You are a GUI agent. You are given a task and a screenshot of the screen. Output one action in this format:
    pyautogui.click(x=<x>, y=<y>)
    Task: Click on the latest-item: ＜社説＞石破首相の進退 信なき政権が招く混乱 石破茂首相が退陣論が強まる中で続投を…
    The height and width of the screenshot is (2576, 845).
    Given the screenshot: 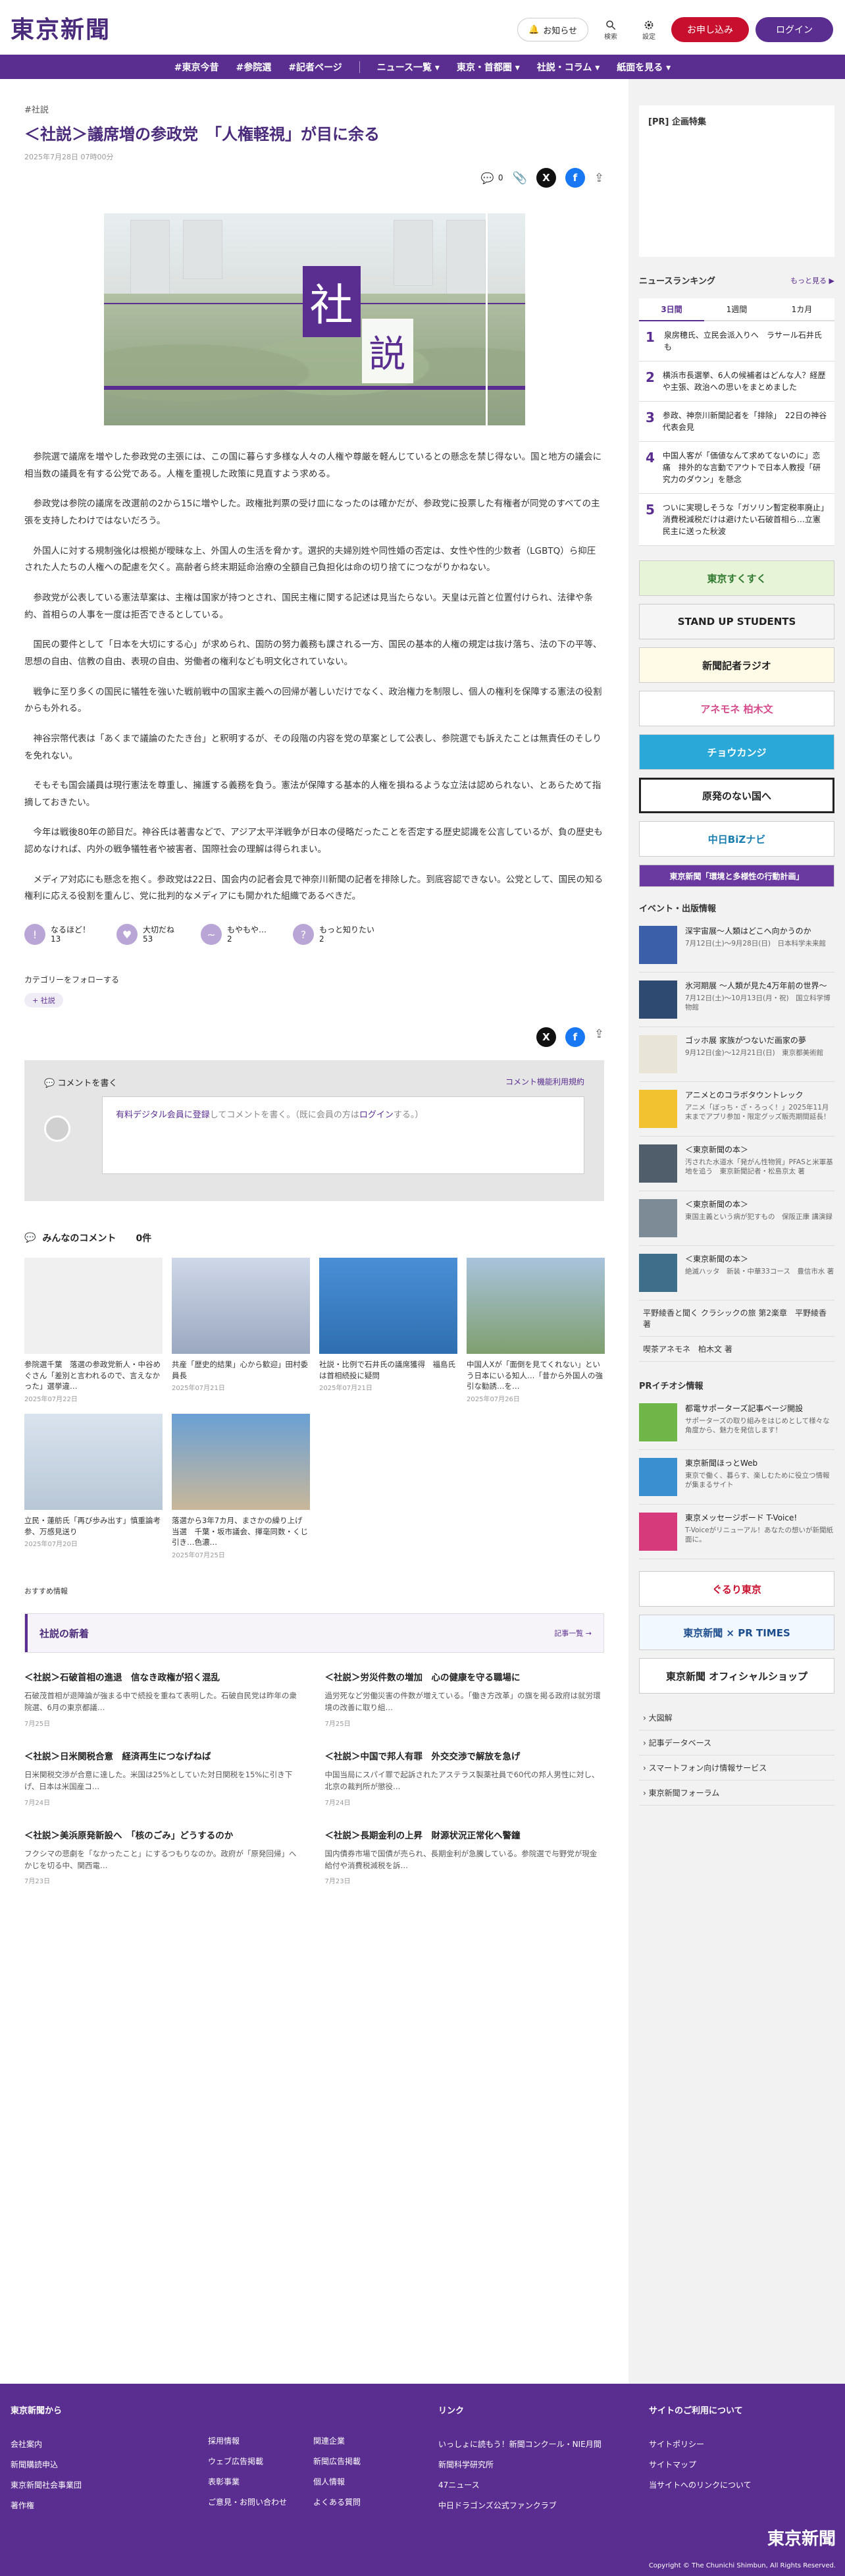 What is the action you would take?
    pyautogui.click(x=164, y=1699)
    